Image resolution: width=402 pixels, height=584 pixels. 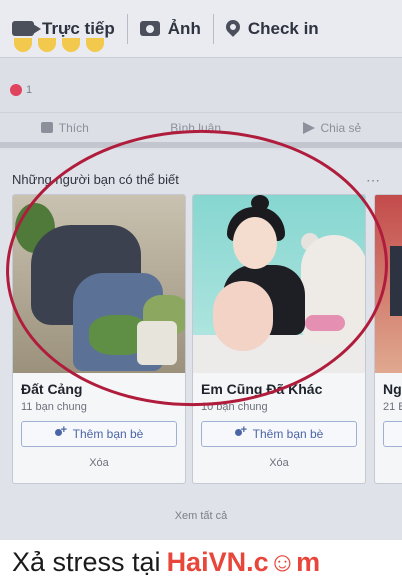 I want to click on post-actions: Thích Bình luận Chia sẻ, so click(x=201, y=130).